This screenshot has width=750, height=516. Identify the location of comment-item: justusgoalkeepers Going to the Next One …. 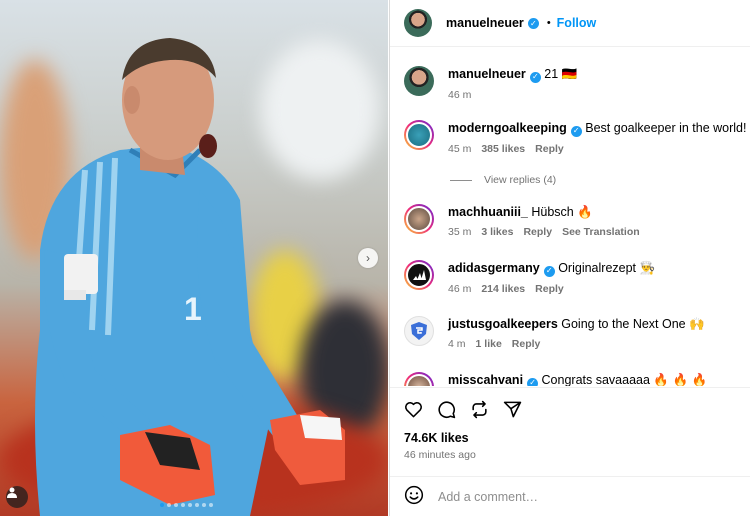
(554, 333).